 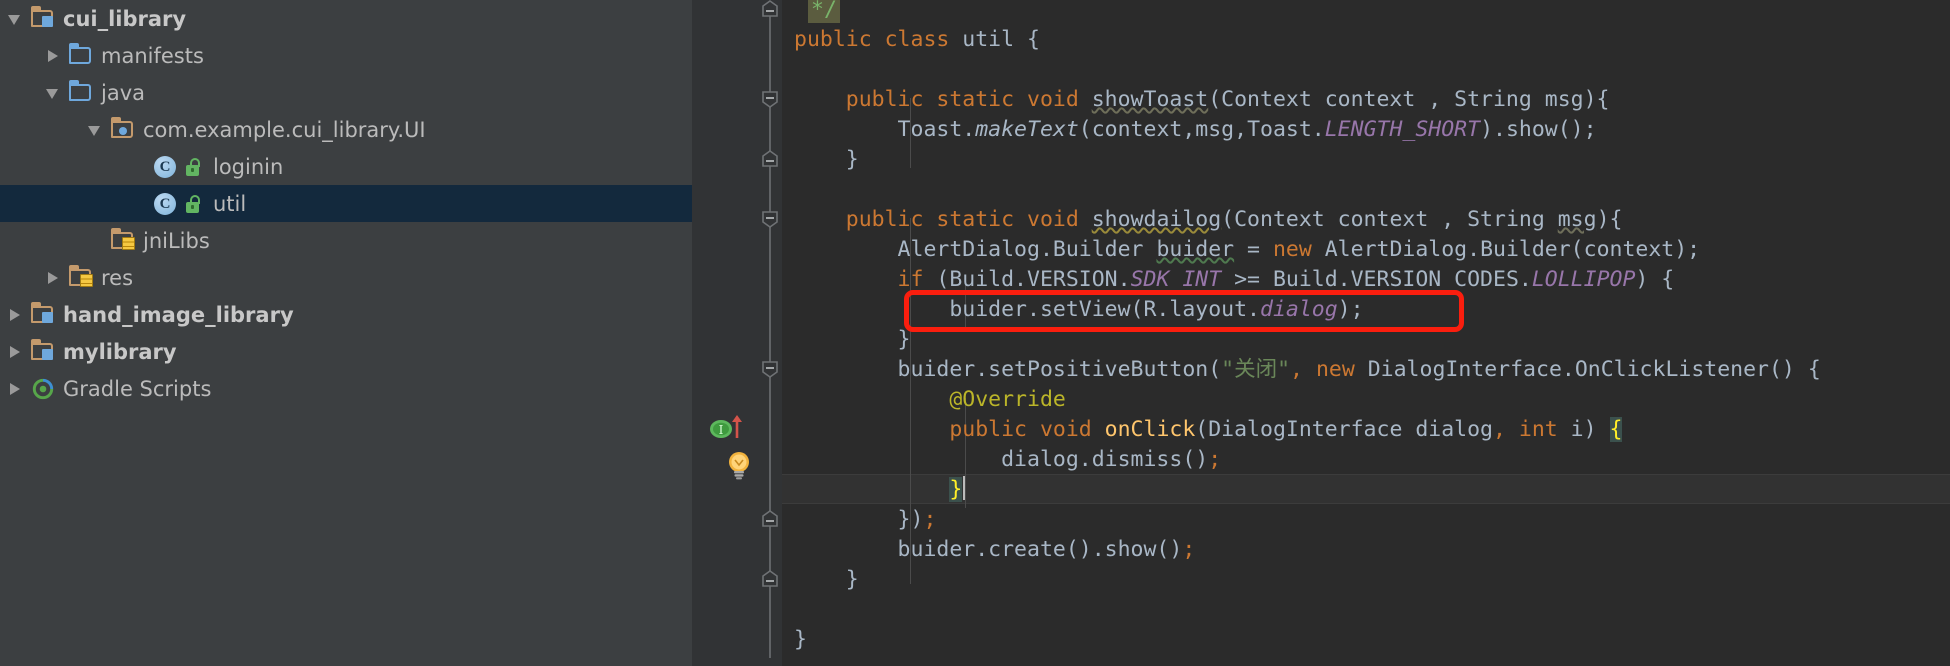 I want to click on resource-folder-icon, so click(x=81, y=277).